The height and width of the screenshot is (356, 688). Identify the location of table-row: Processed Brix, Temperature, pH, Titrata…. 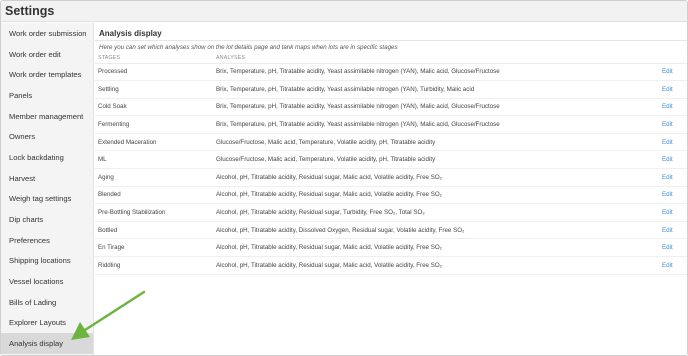
(391, 72).